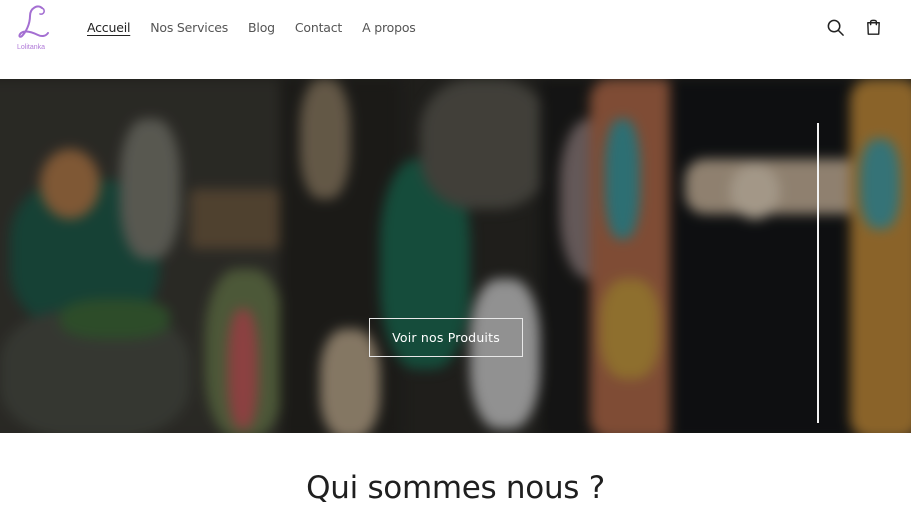 This screenshot has height=527, width=911. Describe the element at coordinates (854, 27) in the screenshot. I see `header-actions` at that location.